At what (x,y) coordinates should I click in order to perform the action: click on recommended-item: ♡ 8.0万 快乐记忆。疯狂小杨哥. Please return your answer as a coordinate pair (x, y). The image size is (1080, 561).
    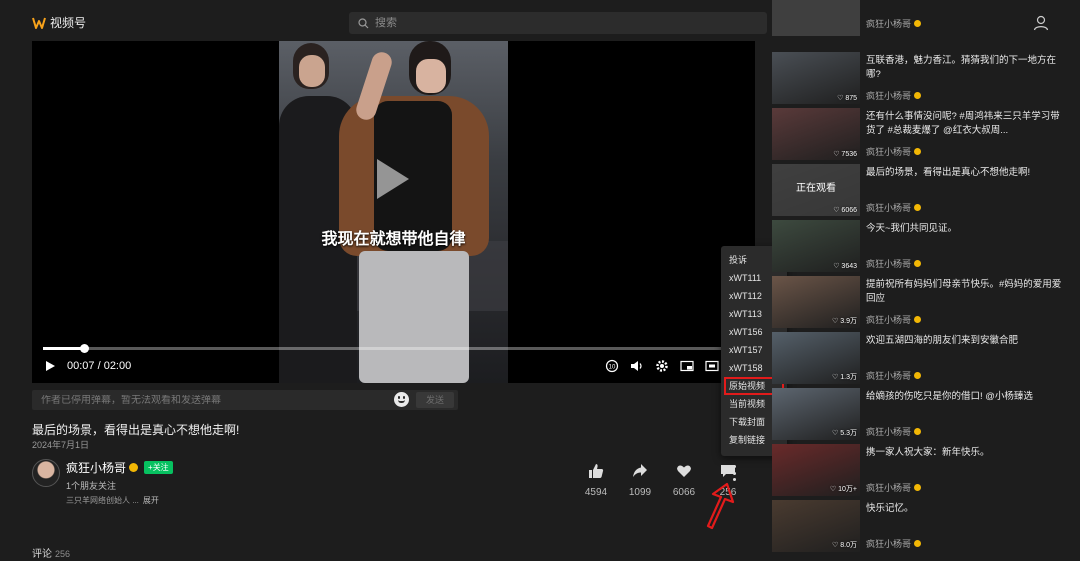
    Looking at the image, I should click on (921, 526).